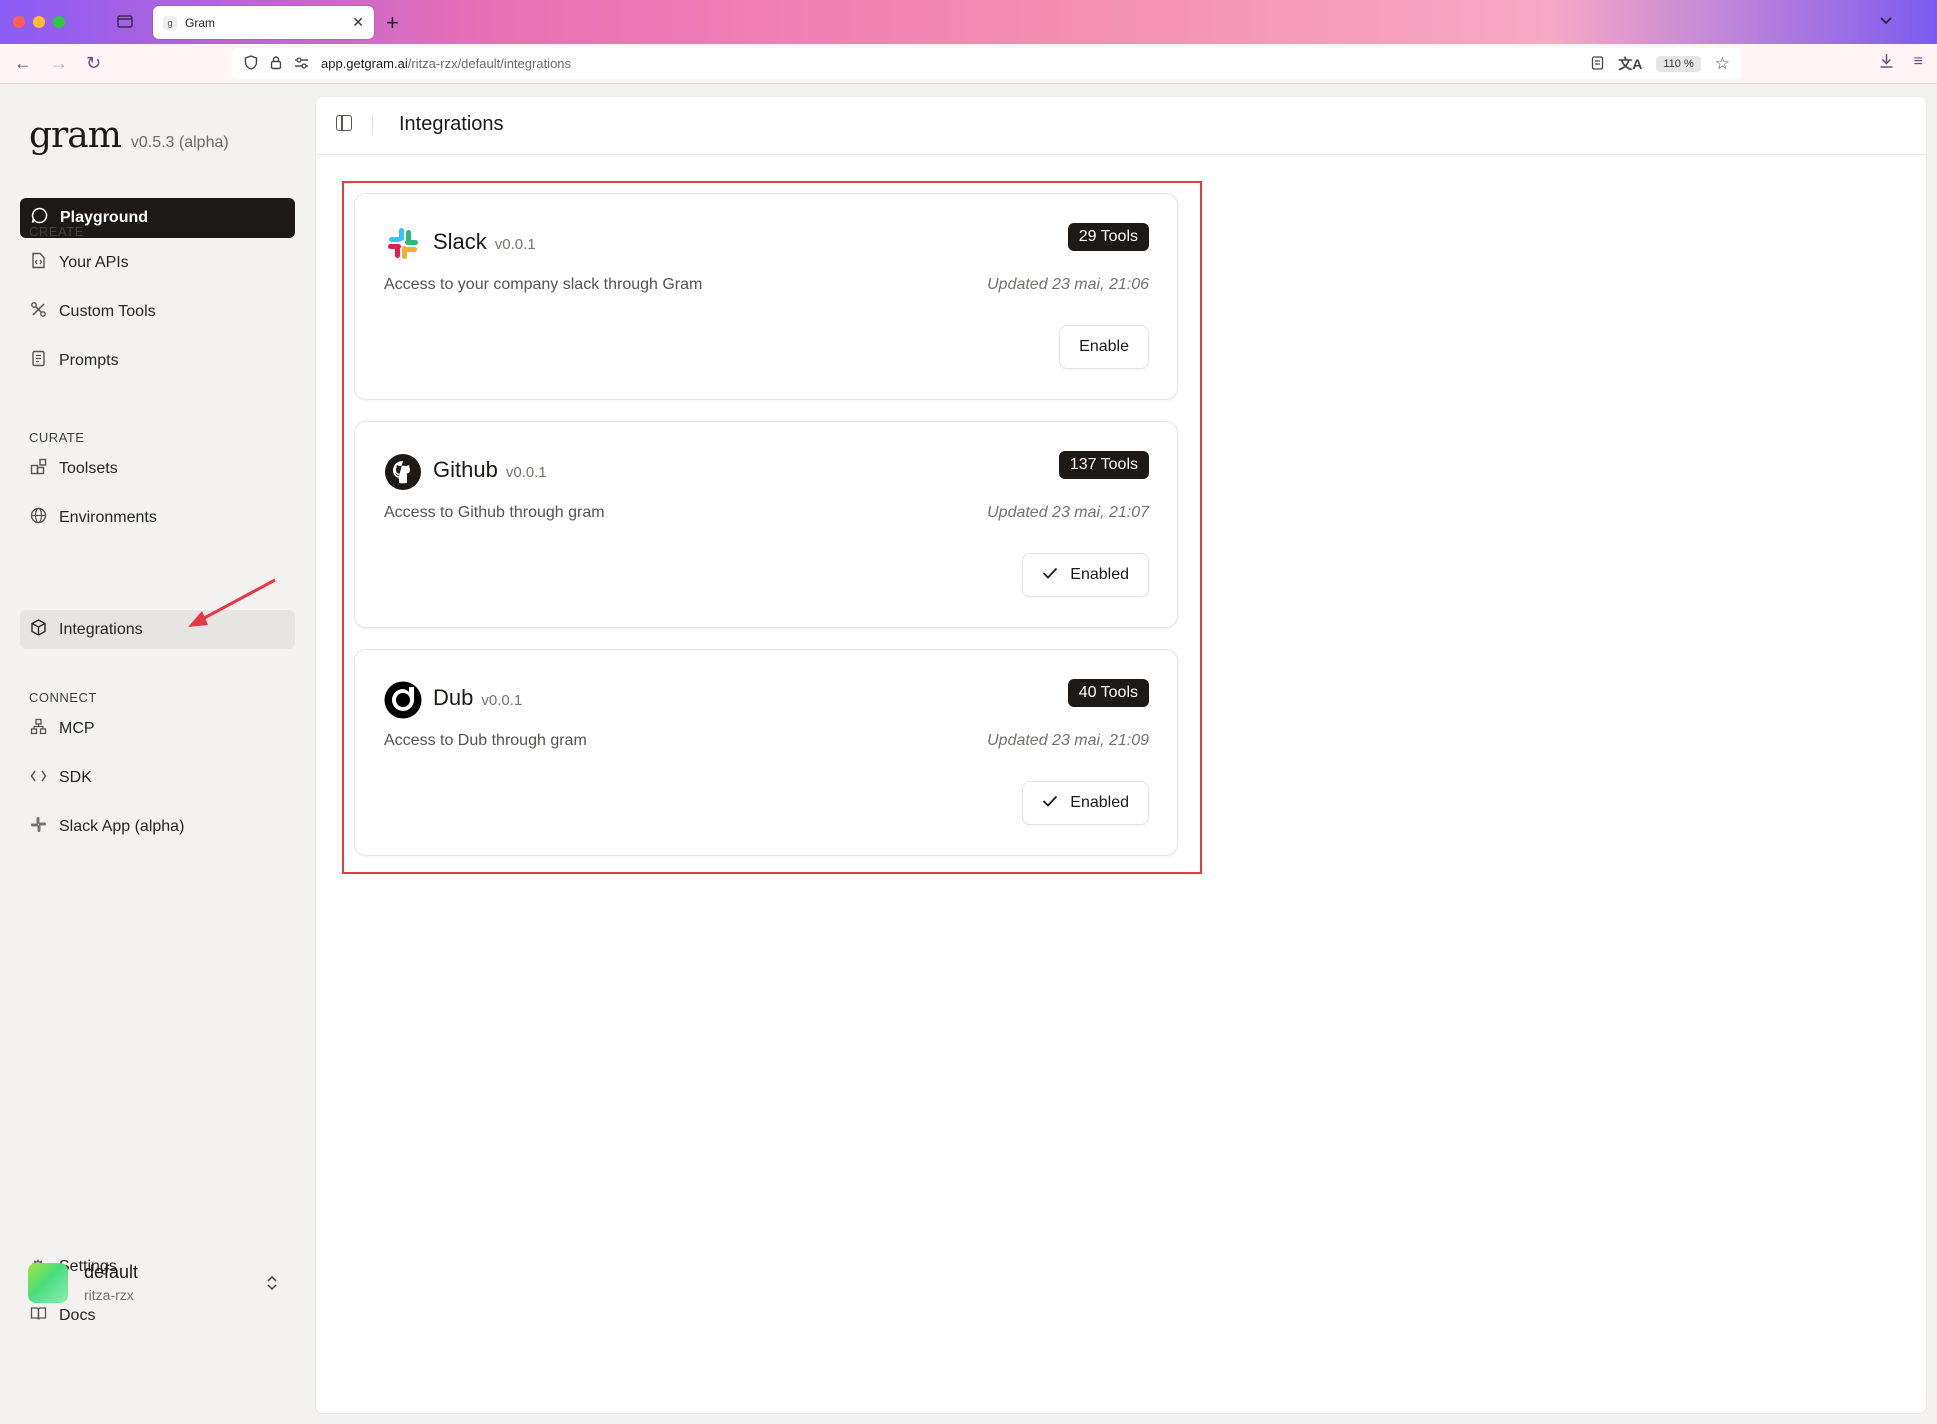 This screenshot has width=1937, height=1424. What do you see at coordinates (358, 22) in the screenshot?
I see `close-tab-icon: ✕` at bounding box center [358, 22].